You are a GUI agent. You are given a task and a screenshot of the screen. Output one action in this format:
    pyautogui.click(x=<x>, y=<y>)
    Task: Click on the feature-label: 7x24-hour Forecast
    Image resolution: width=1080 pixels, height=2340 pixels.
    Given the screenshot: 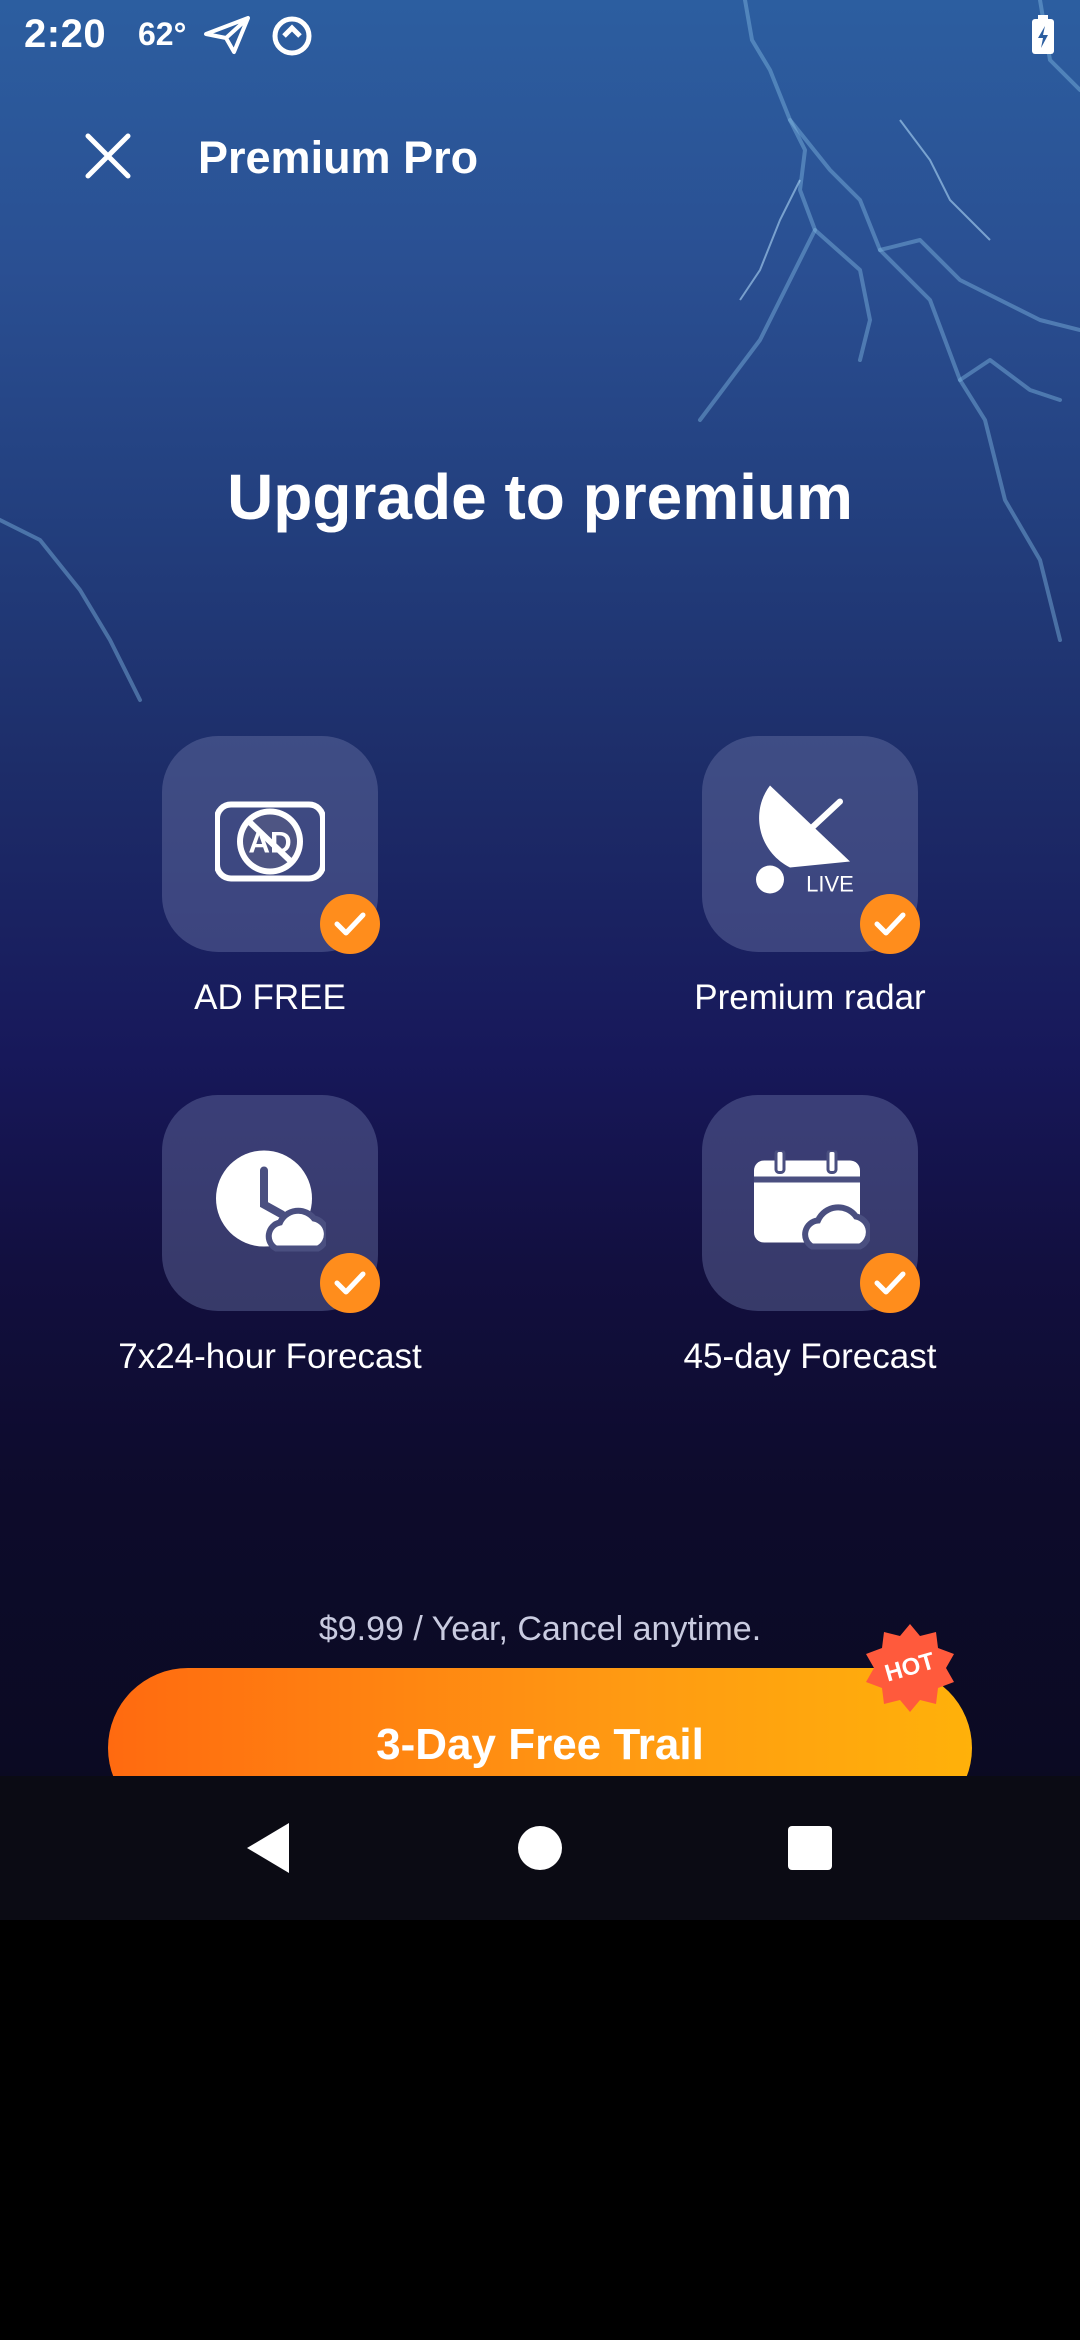 What is the action you would take?
    pyautogui.click(x=270, y=1356)
    